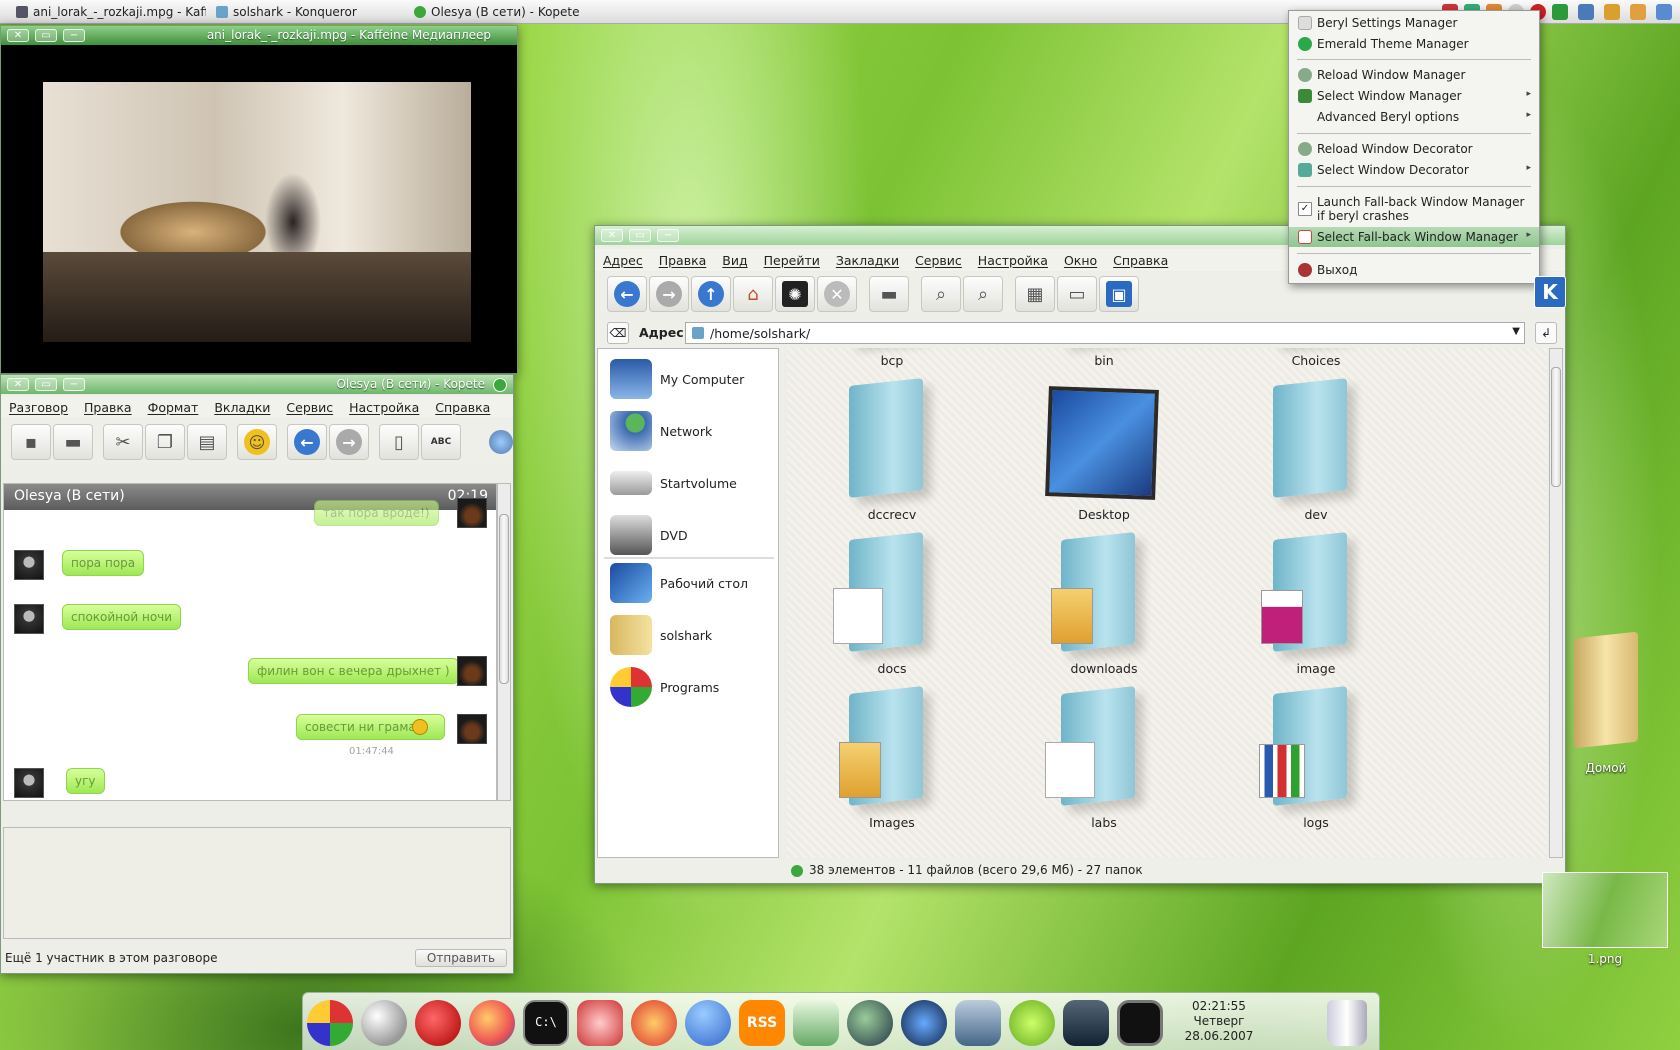 The image size is (1680, 1050). What do you see at coordinates (173, 407) in the screenshot?
I see `menu-format: Формат` at bounding box center [173, 407].